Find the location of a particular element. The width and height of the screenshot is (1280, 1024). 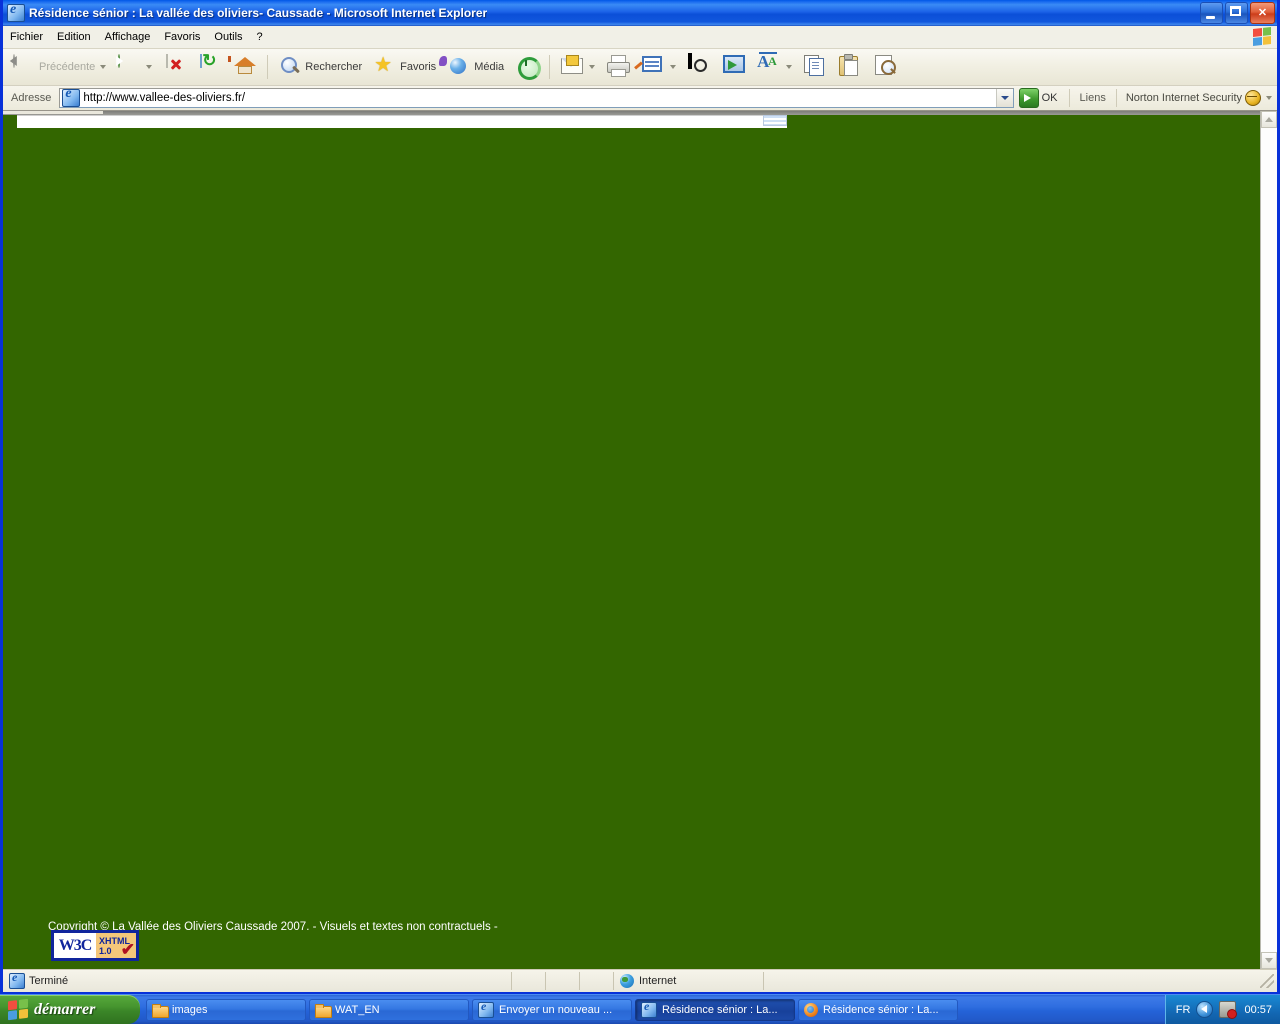

messenger-button is located at coordinates (734, 67).